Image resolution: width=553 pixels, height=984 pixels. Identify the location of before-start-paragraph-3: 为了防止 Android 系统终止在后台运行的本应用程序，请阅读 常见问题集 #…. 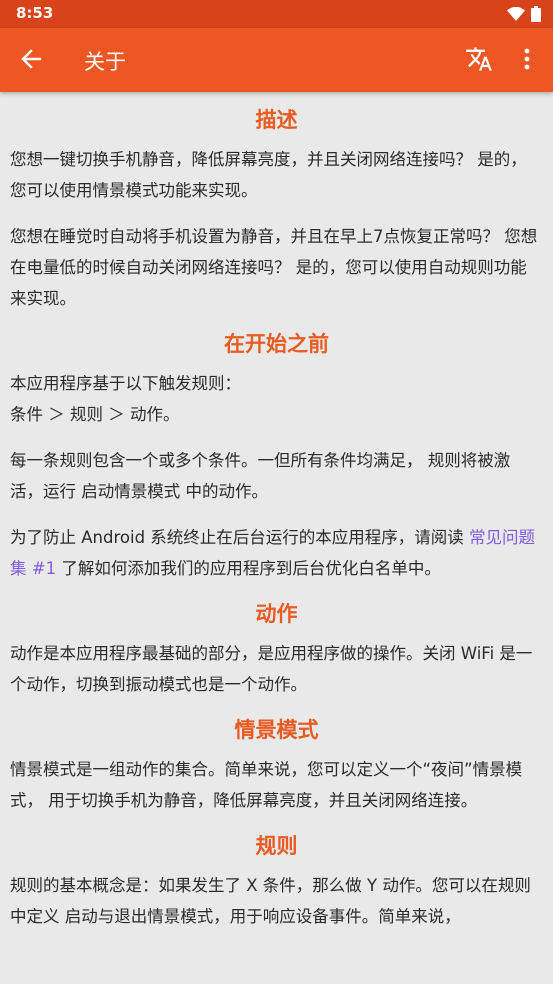
(276, 553).